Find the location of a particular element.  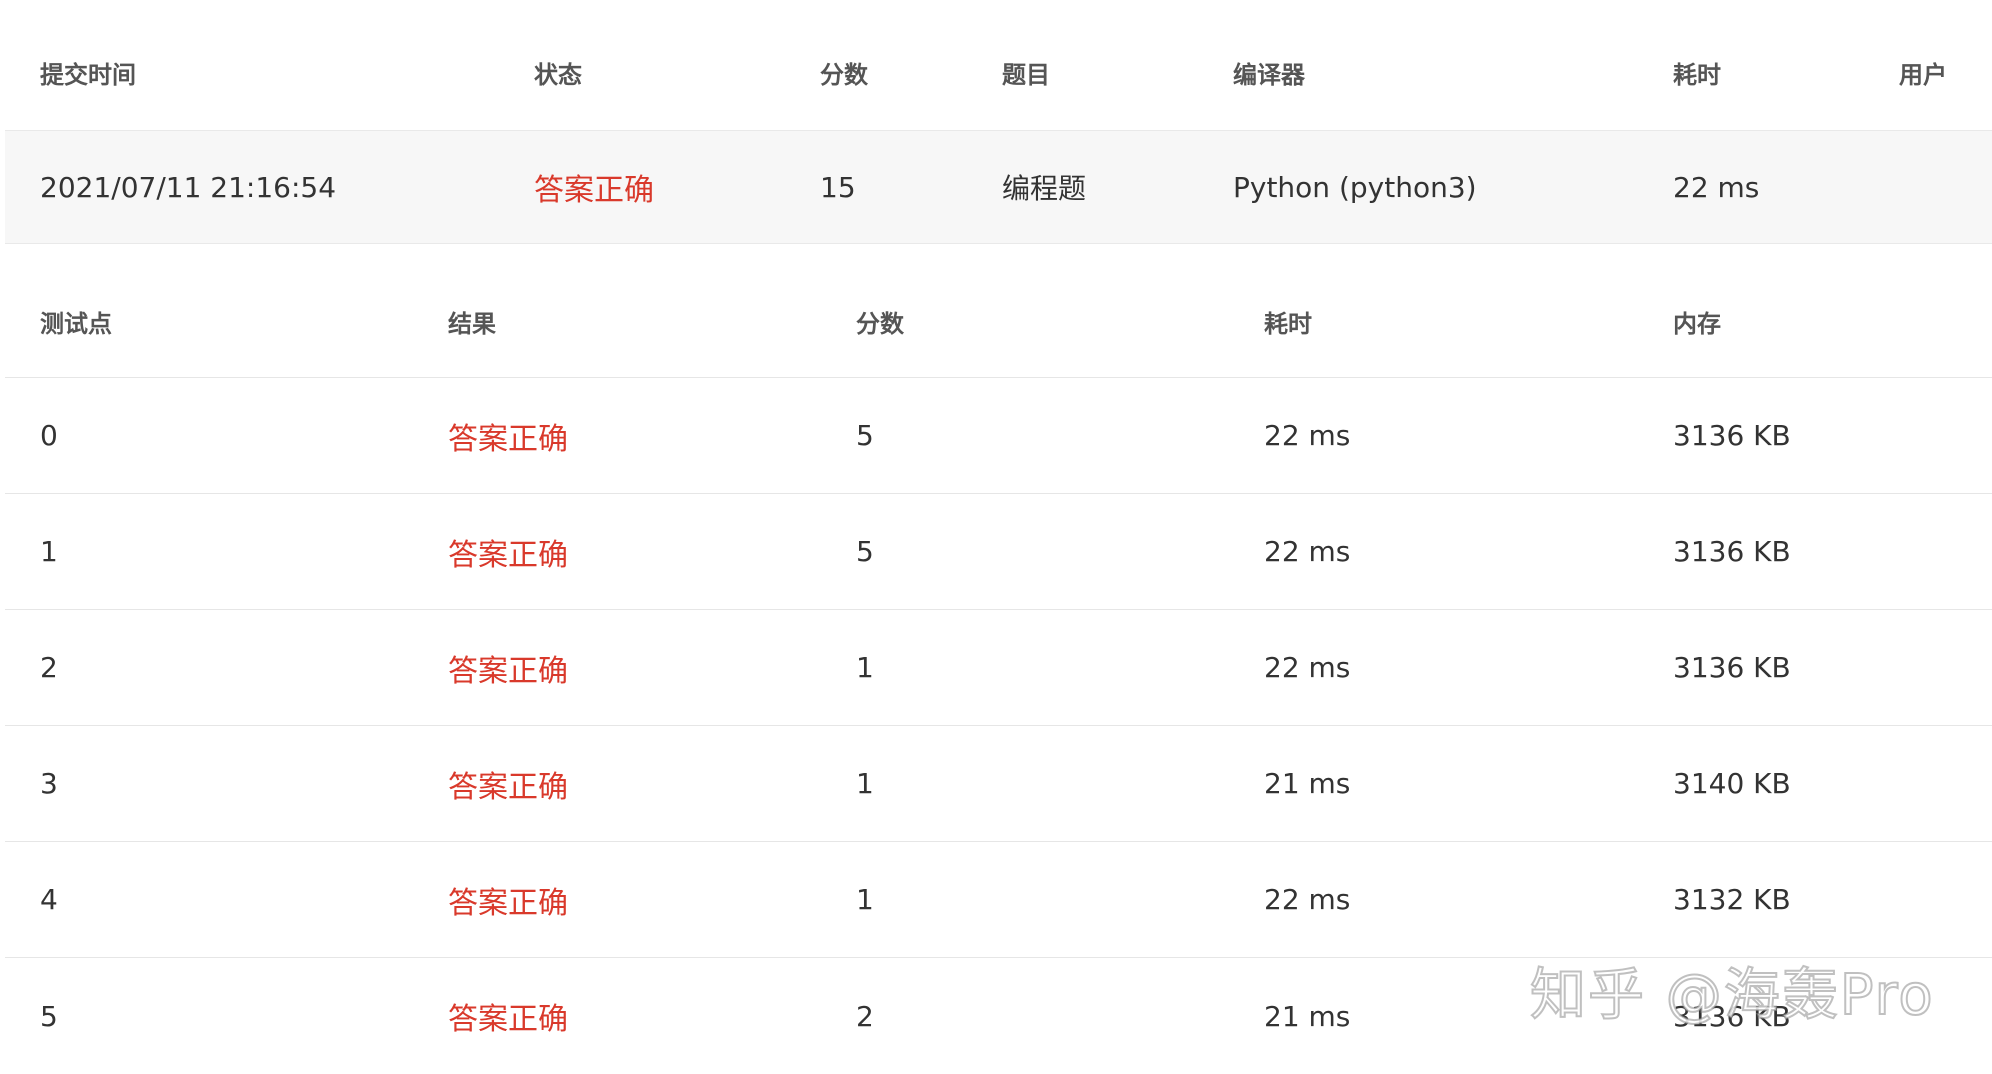

header-duration: 耗时 is located at coordinates (1697, 74).